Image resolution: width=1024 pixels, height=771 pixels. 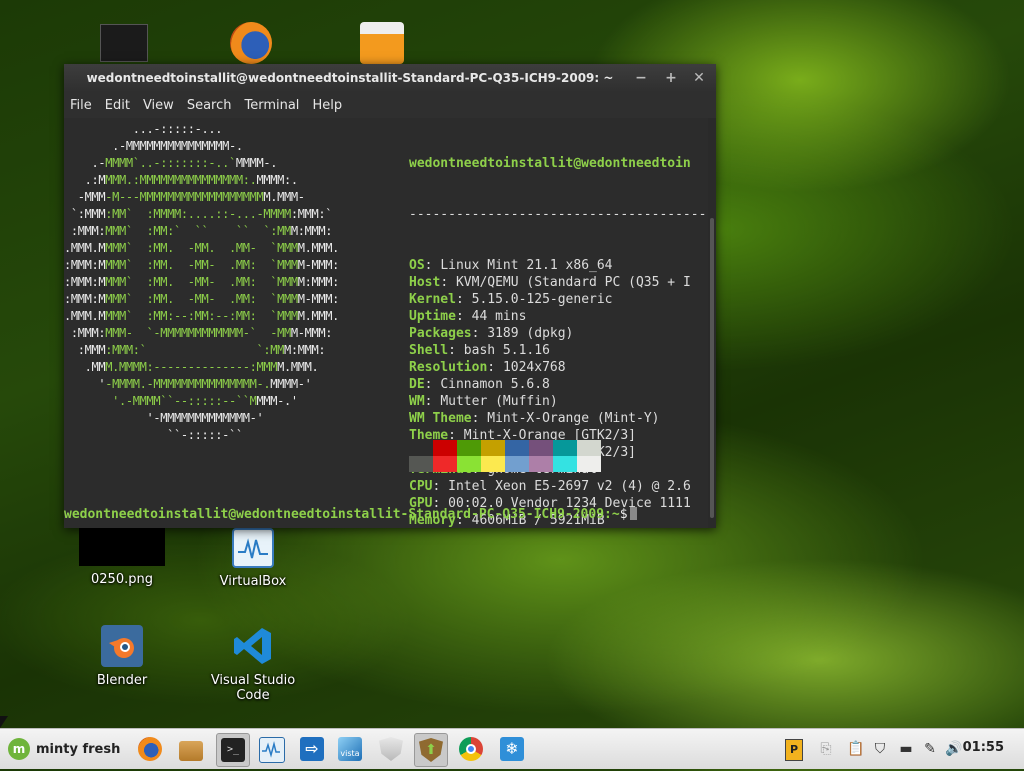 I want to click on info-key: CPU, so click(x=421, y=486).